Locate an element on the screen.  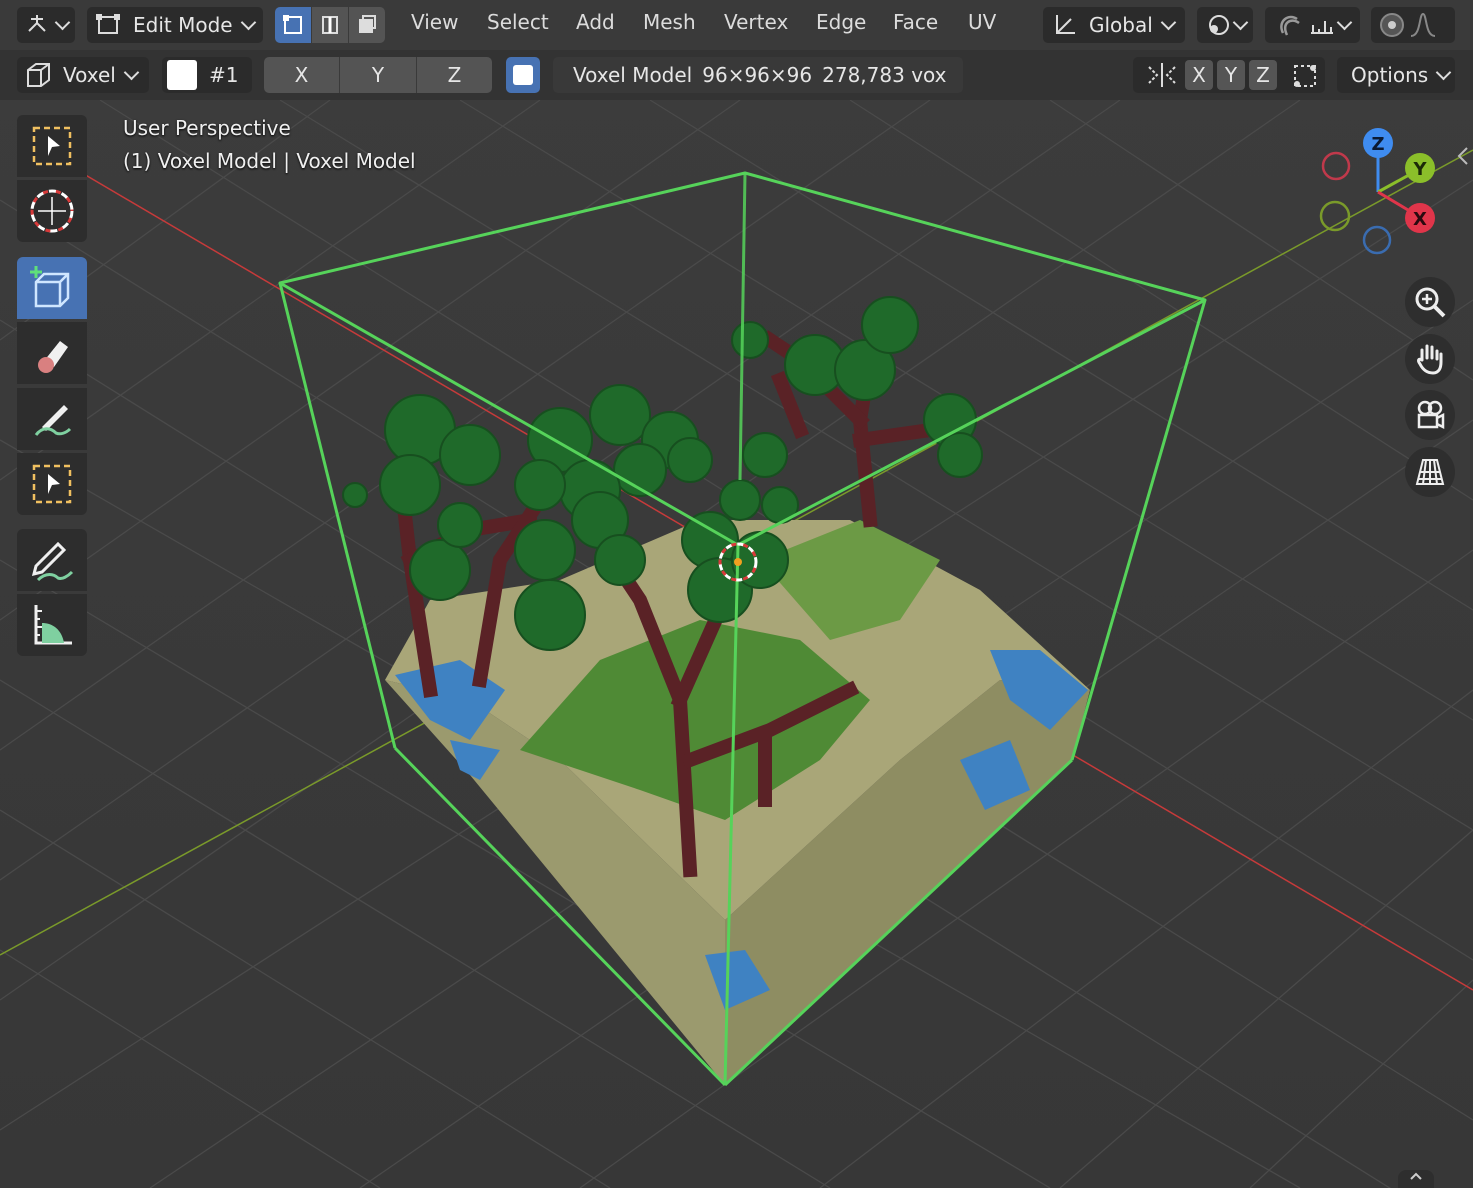
view-name-label: User Perspective is located at coordinates (207, 128).